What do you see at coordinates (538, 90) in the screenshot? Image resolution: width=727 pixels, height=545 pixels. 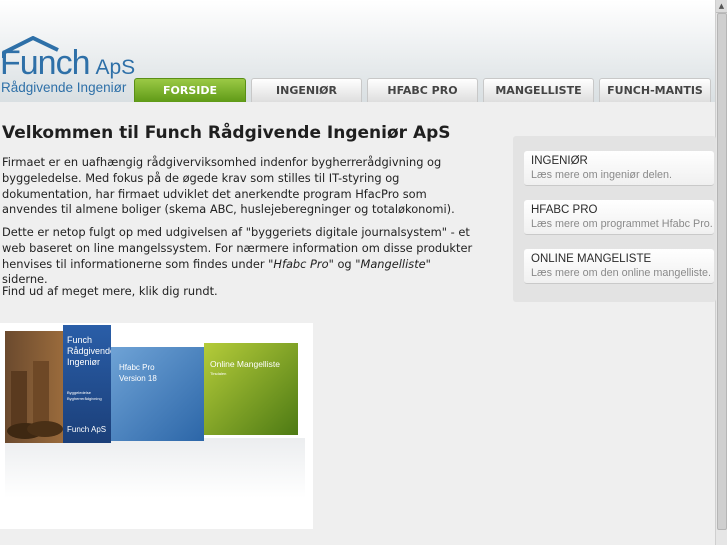 I see `tab-mangelliste: MANGELLISTE` at bounding box center [538, 90].